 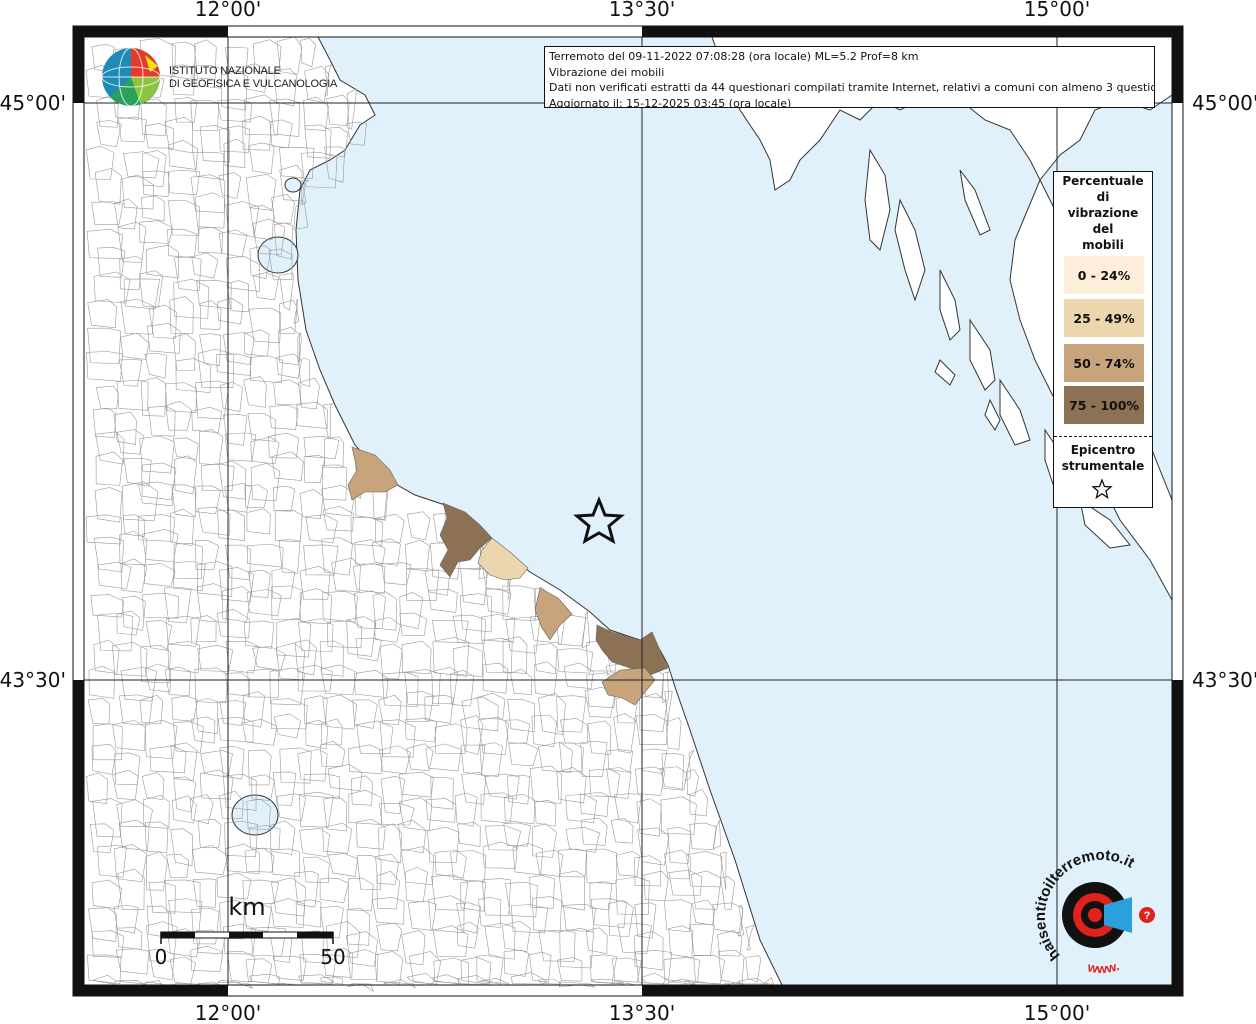 I want to click on lat-label-left-1: 45°00', so click(x=33, y=103).